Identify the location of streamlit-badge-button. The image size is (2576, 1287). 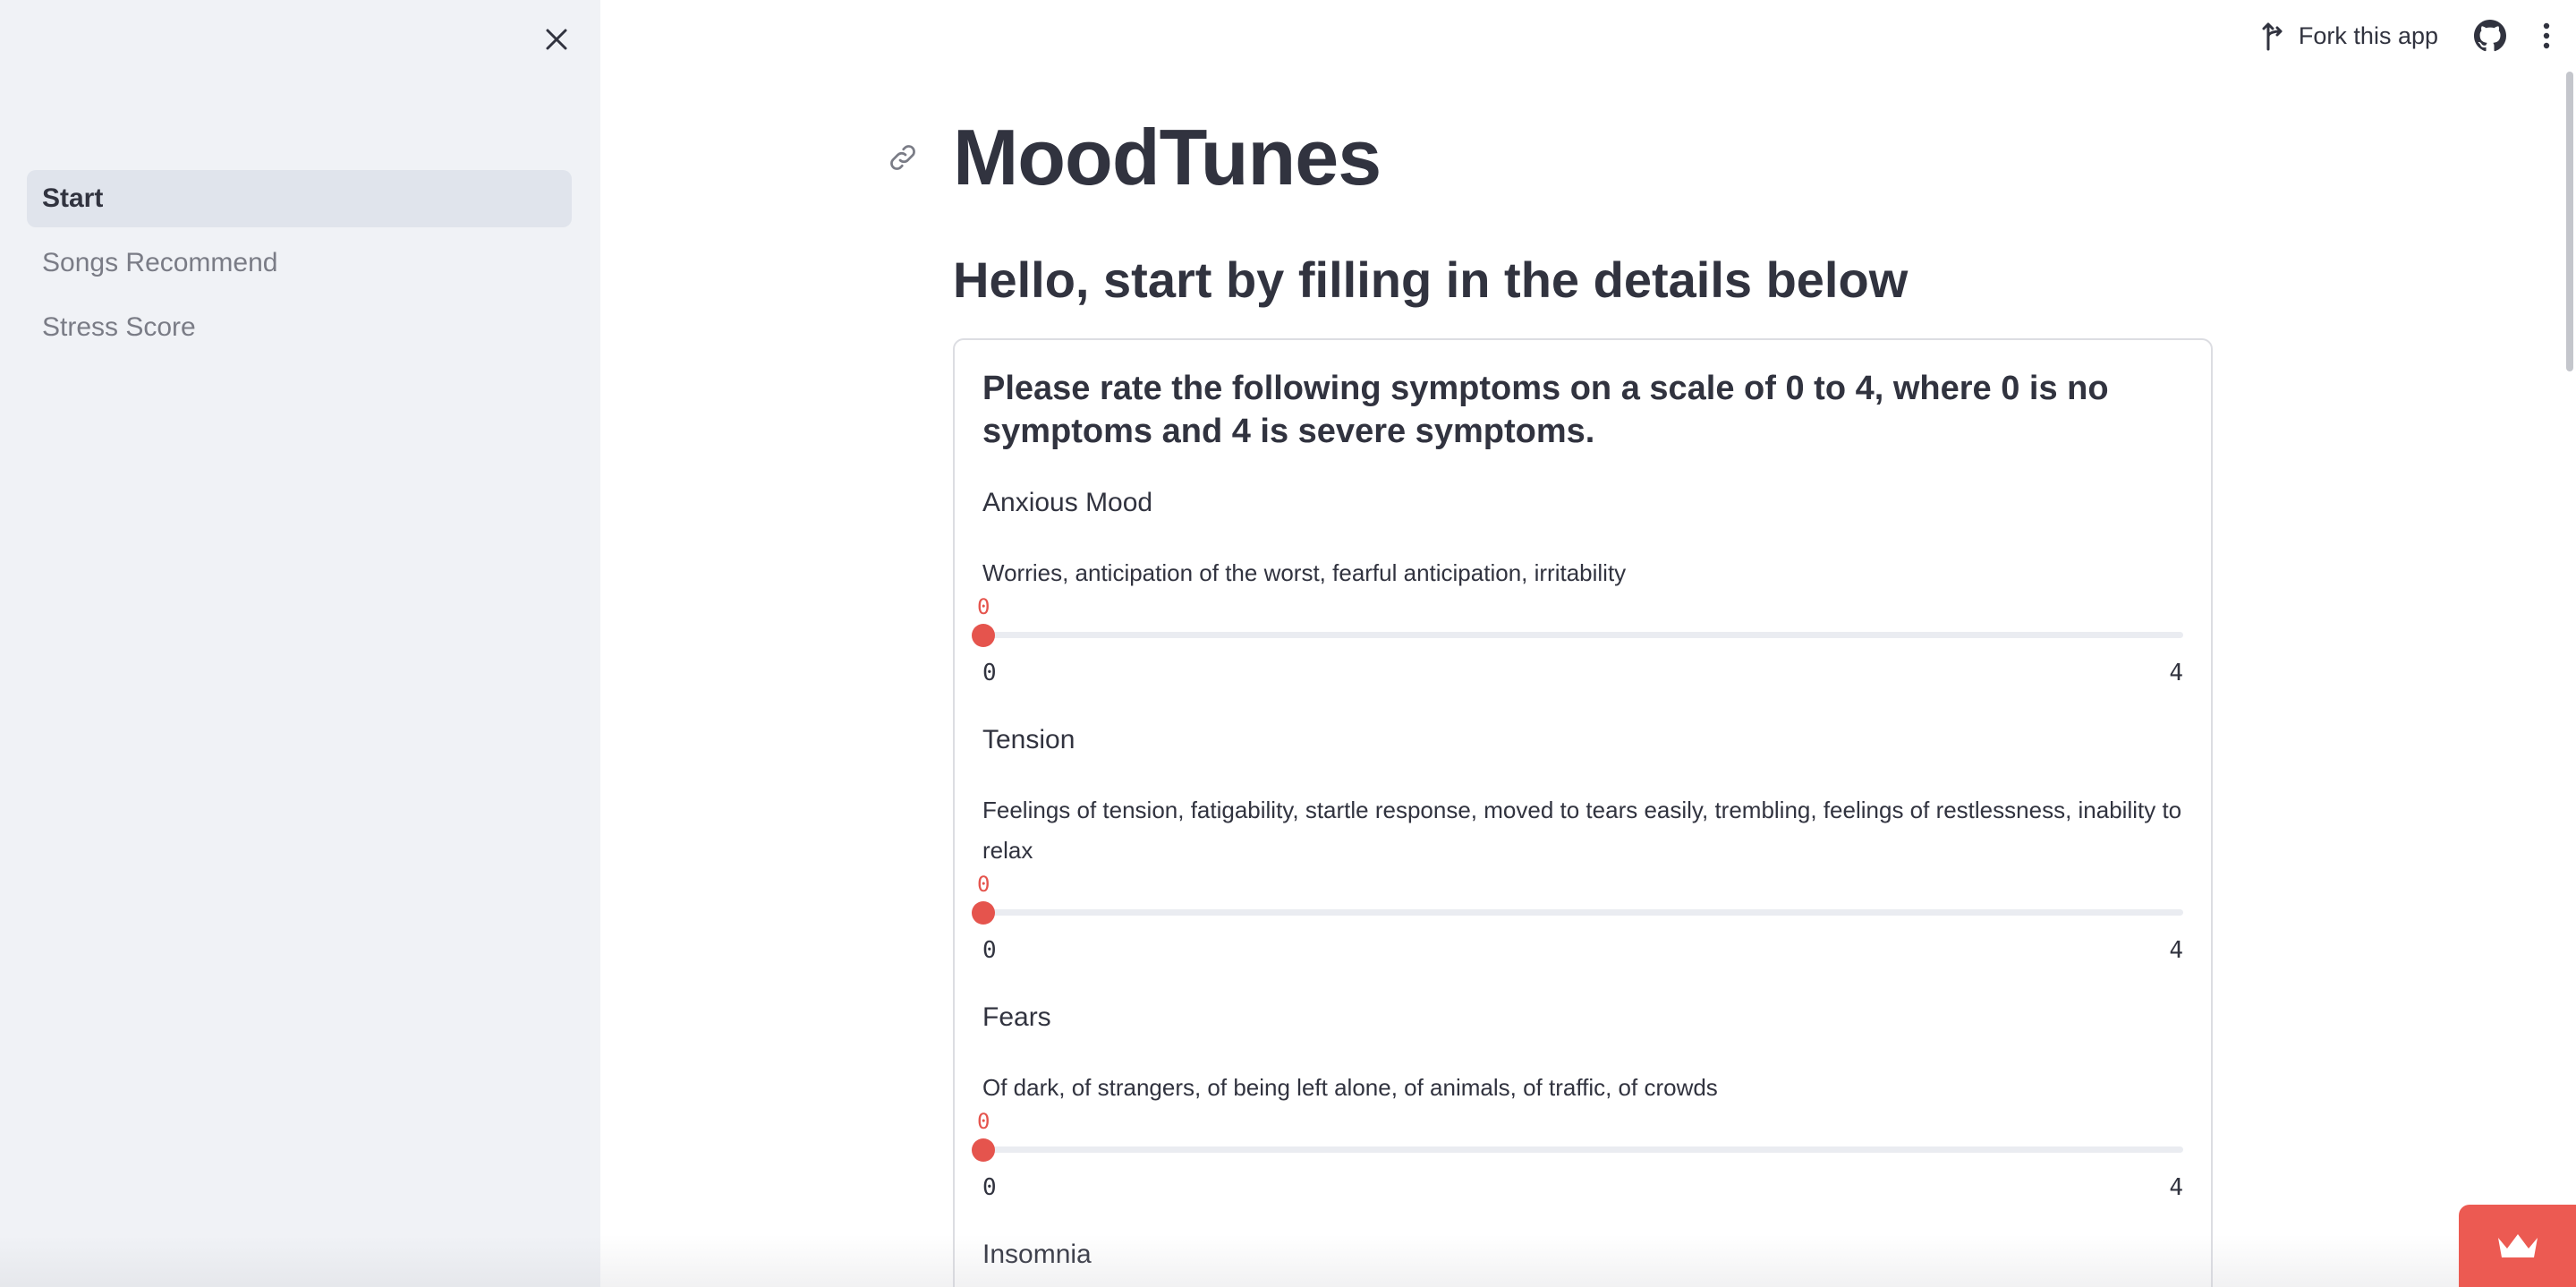
(2517, 1246).